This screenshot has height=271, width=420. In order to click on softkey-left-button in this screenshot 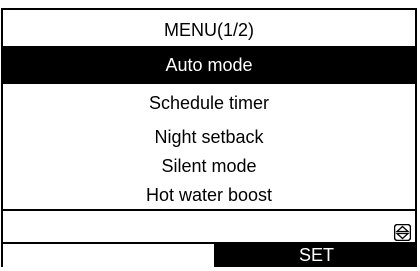, I will do `click(109, 254)`.